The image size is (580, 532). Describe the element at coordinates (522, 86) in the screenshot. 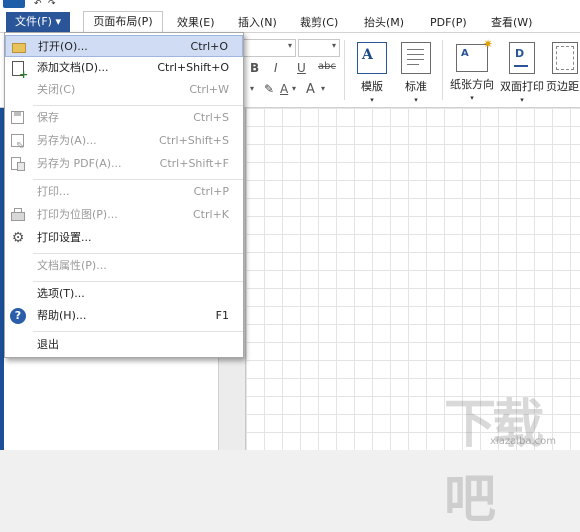

I see `duplex-print-label: 双面打印` at that location.